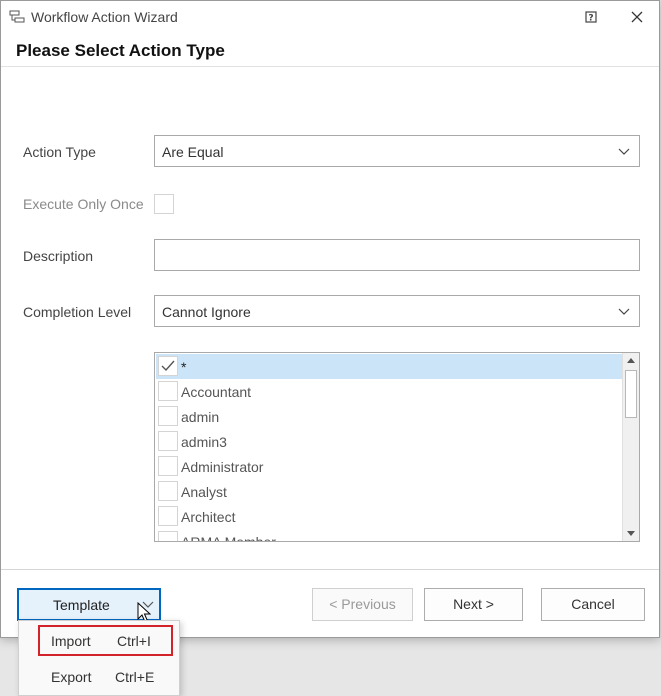 The height and width of the screenshot is (696, 661). Describe the element at coordinates (631, 533) in the screenshot. I see `scroll-down-arrow-icon` at that location.